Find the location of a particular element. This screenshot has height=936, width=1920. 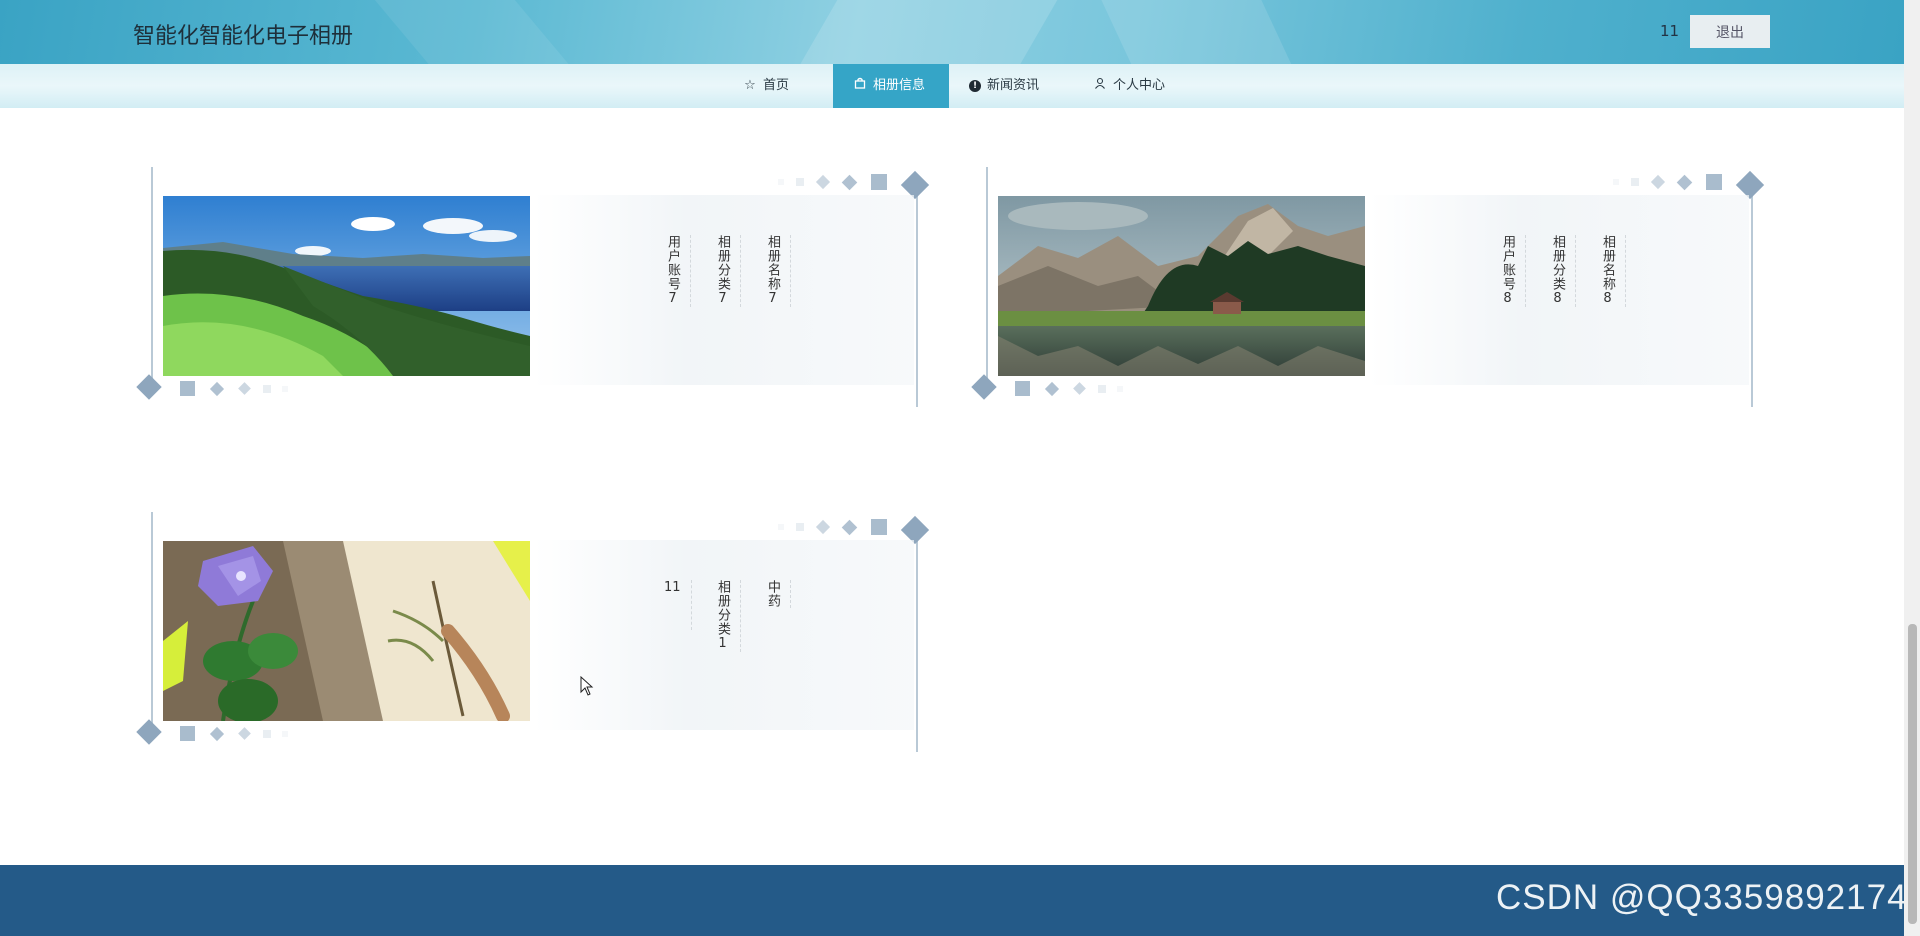

nav-item-label: 新闻资讯 is located at coordinates (1013, 85).